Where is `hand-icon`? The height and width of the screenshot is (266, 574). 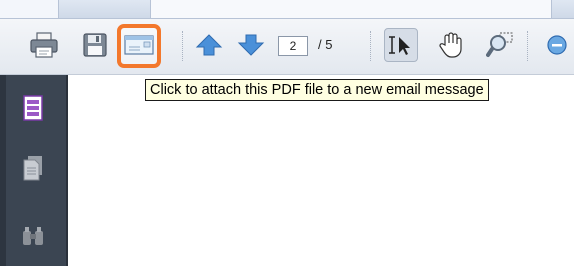
hand-icon is located at coordinates (450, 45).